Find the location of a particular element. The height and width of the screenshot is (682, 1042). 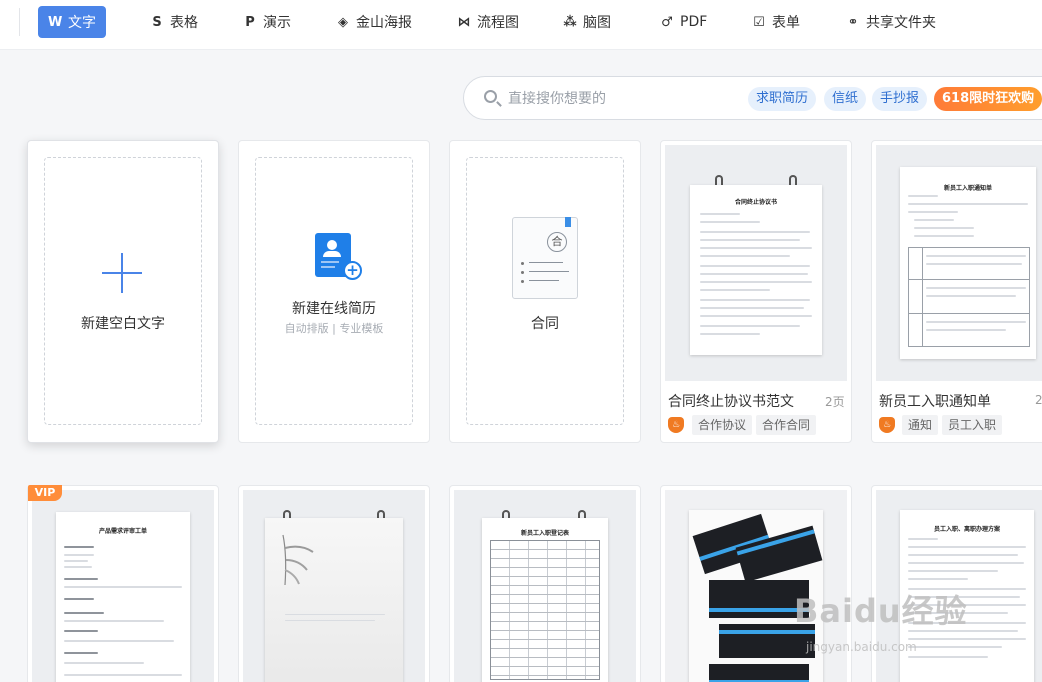

contract-label: 合同 is located at coordinates (545, 324).